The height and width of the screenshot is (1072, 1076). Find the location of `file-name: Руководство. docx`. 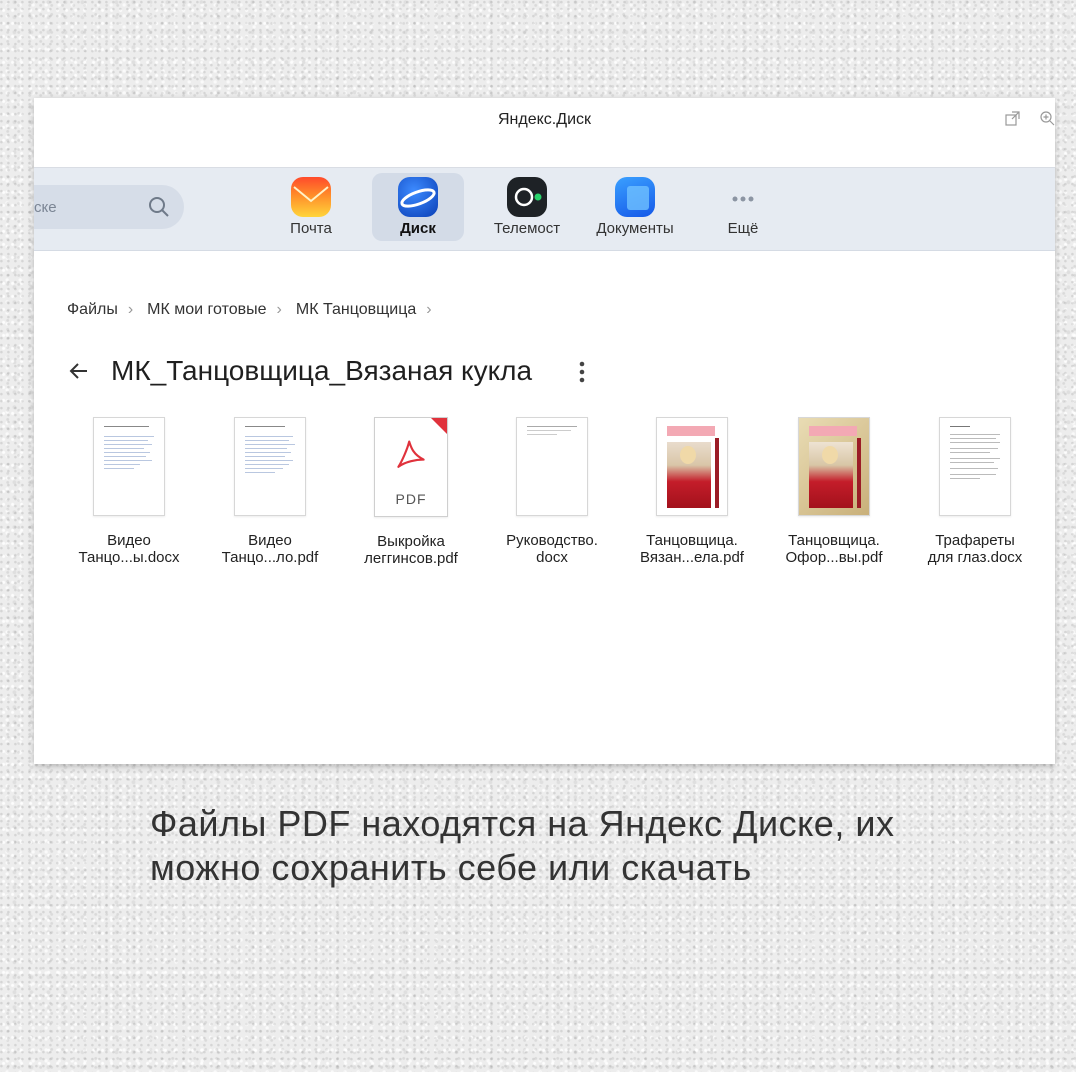

file-name: Руководство. docx is located at coordinates (552, 549).